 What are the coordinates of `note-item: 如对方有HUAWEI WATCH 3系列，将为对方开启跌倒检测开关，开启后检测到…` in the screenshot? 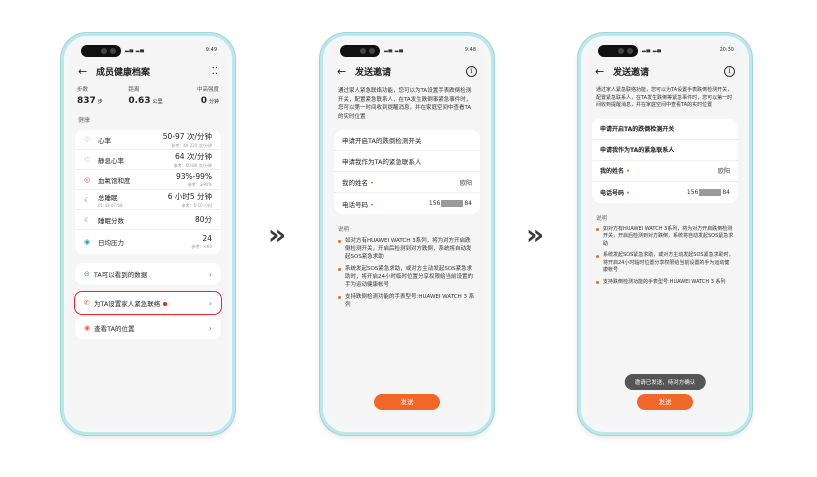 It's located at (665, 237).